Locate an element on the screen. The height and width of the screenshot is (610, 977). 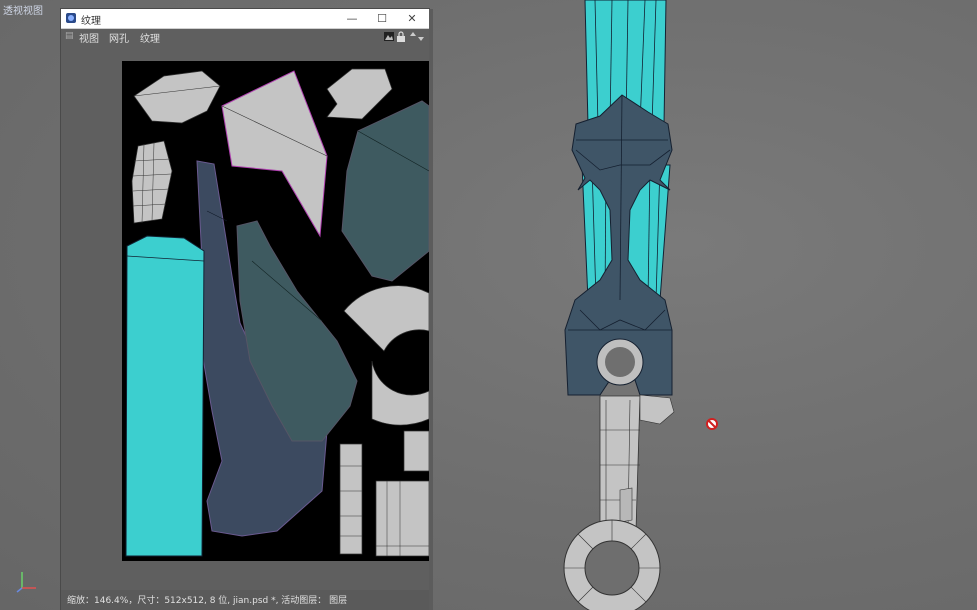
menu-texture: 纹理 is located at coordinates (150, 37).